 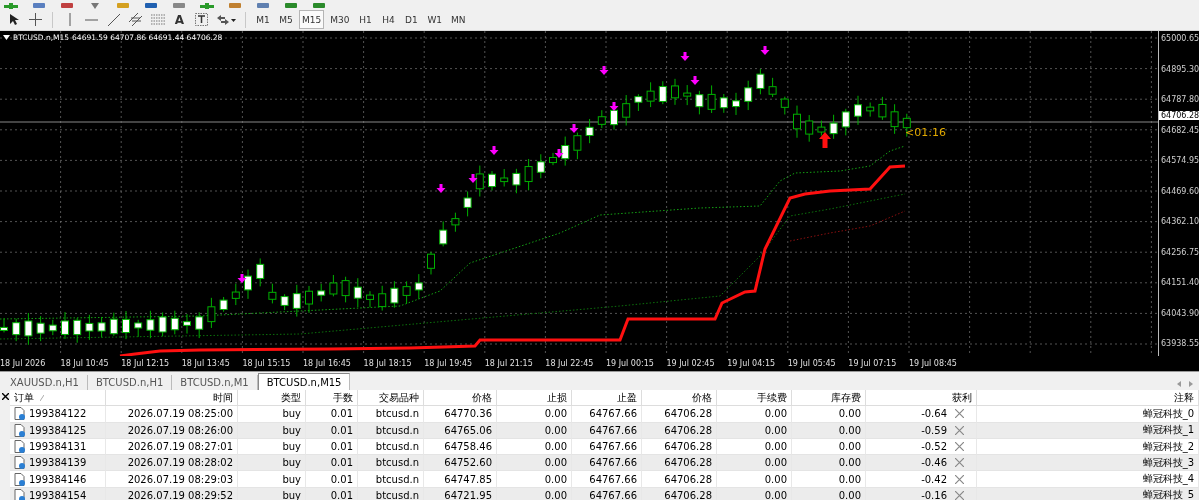 What do you see at coordinates (304, 381) in the screenshot?
I see `chart-tab: BTCUSD.n,M15` at bounding box center [304, 381].